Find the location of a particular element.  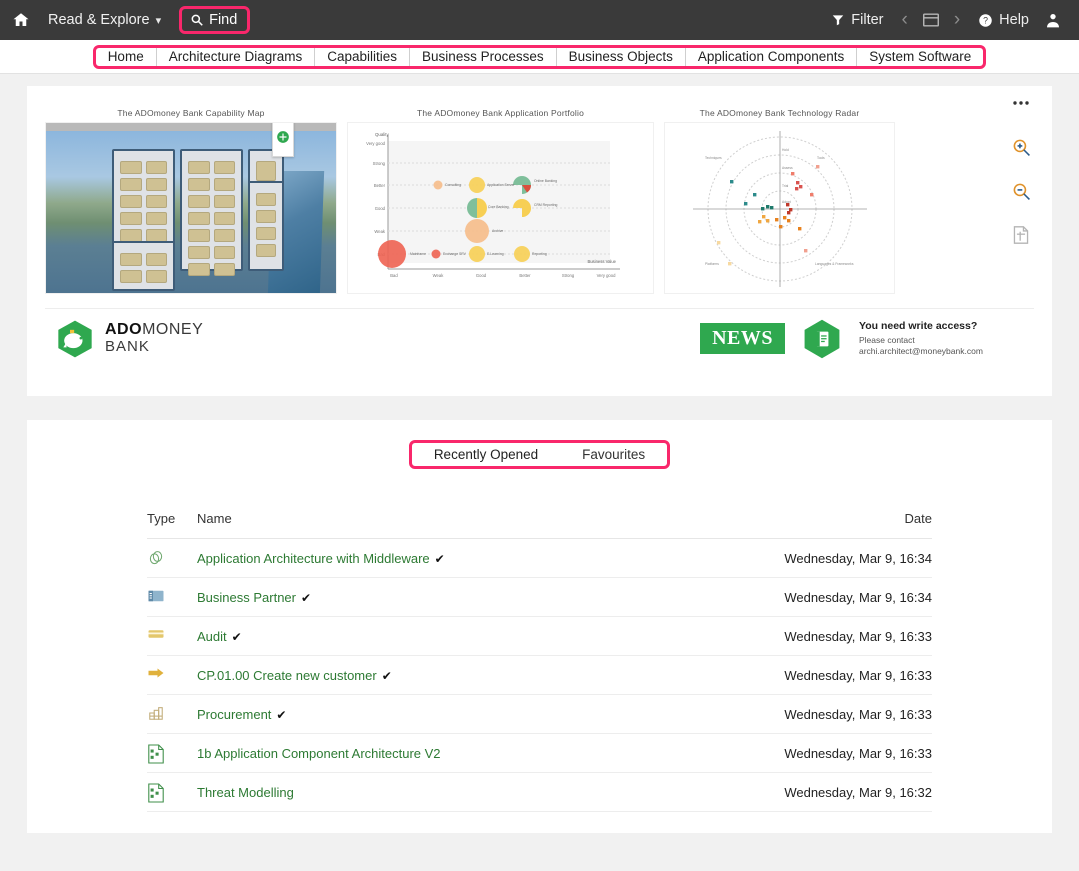

row-name-cell: Business Partner ✔ is located at coordinates (477, 597).